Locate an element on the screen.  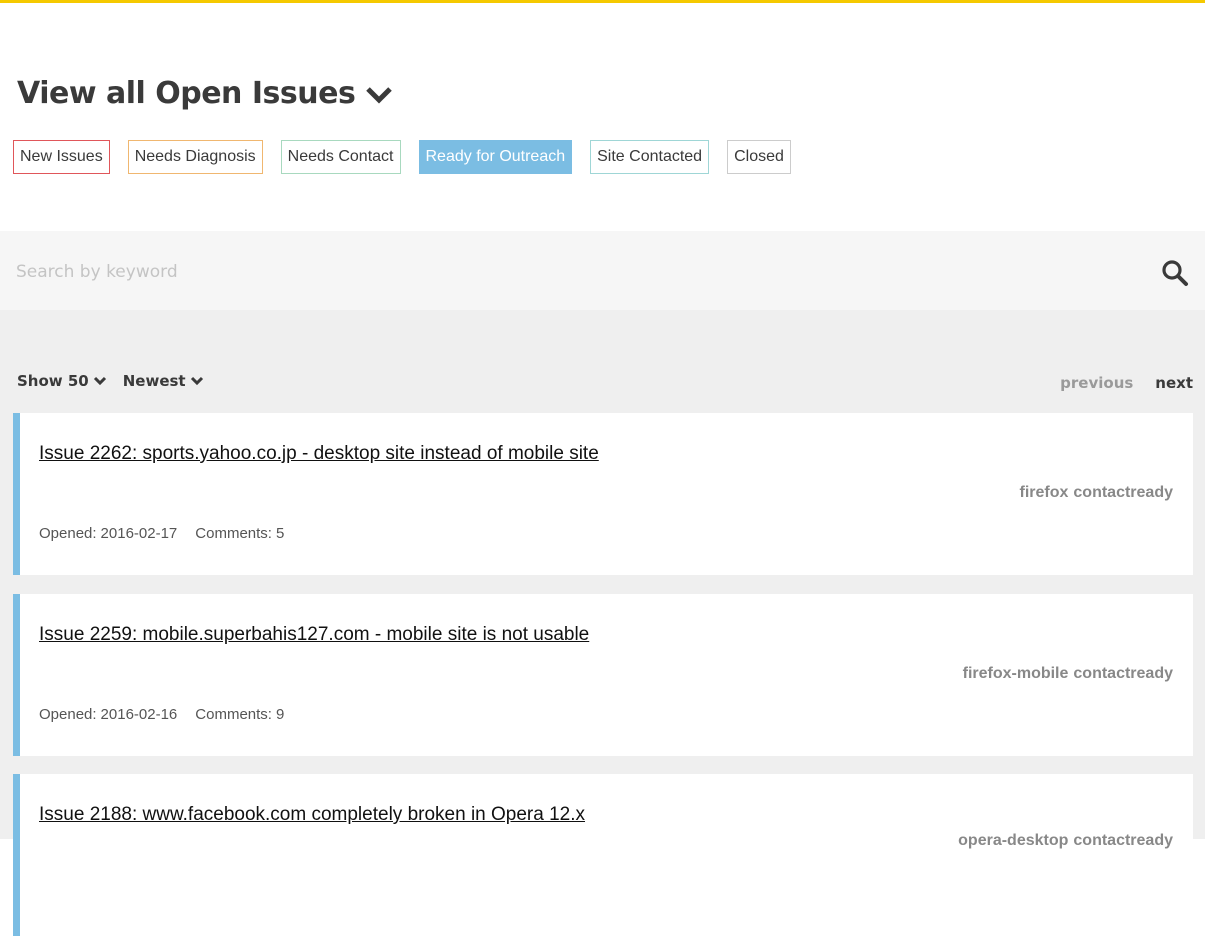
issue-comments: Comments: 9 is located at coordinates (239, 714).